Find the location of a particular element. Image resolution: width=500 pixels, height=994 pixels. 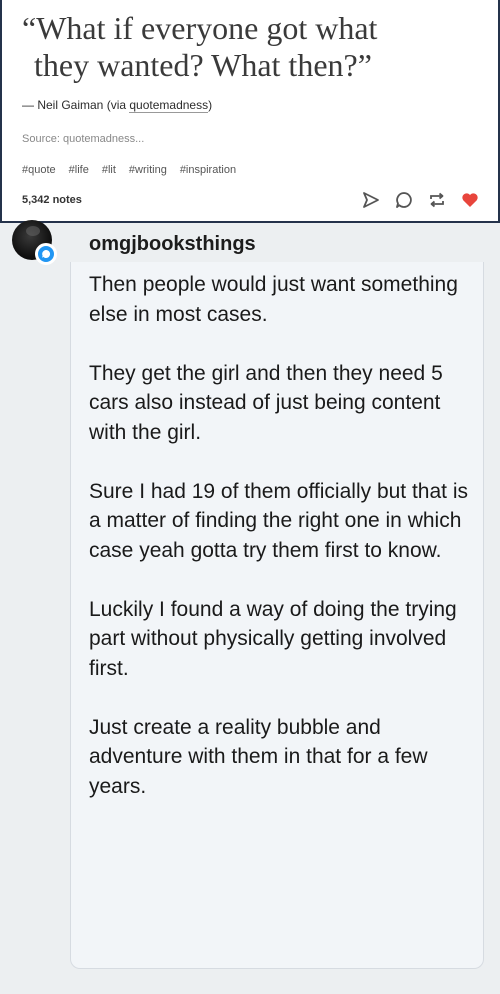

post-actions is located at coordinates (420, 200).